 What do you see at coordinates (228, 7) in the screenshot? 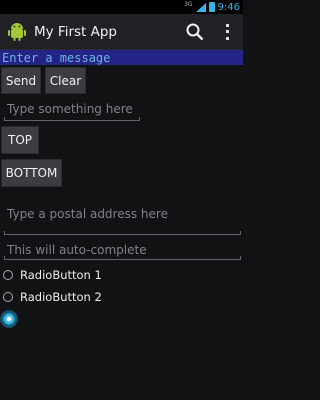
I see `clock: 9:46` at bounding box center [228, 7].